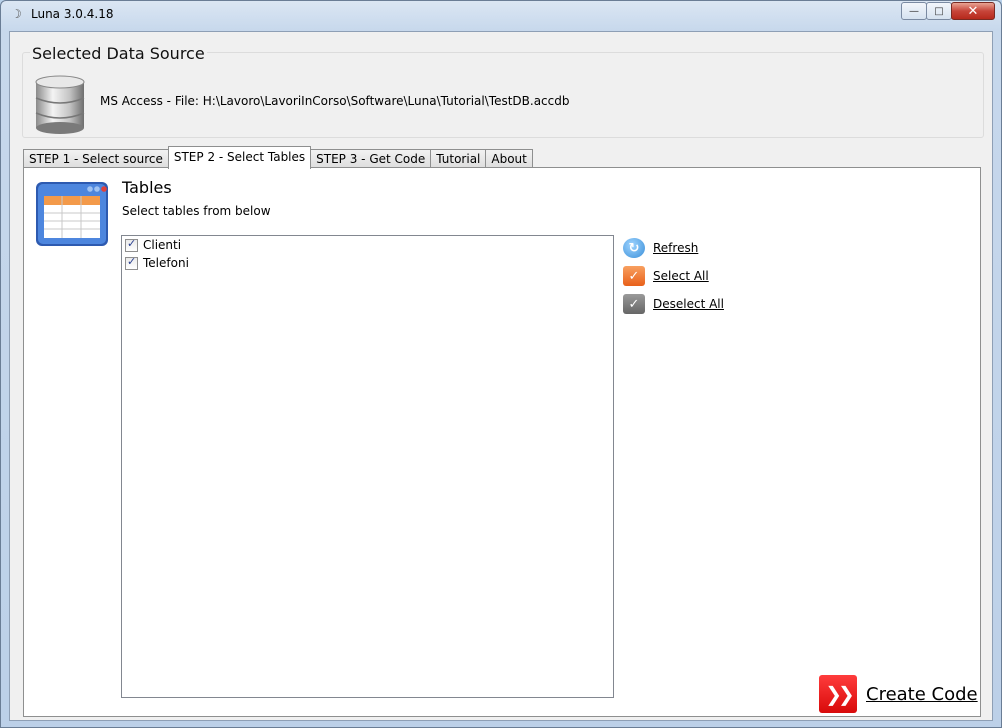 Image resolution: width=1002 pixels, height=728 pixels. Describe the element at coordinates (914, 11) in the screenshot. I see `minimize-button: —` at that location.